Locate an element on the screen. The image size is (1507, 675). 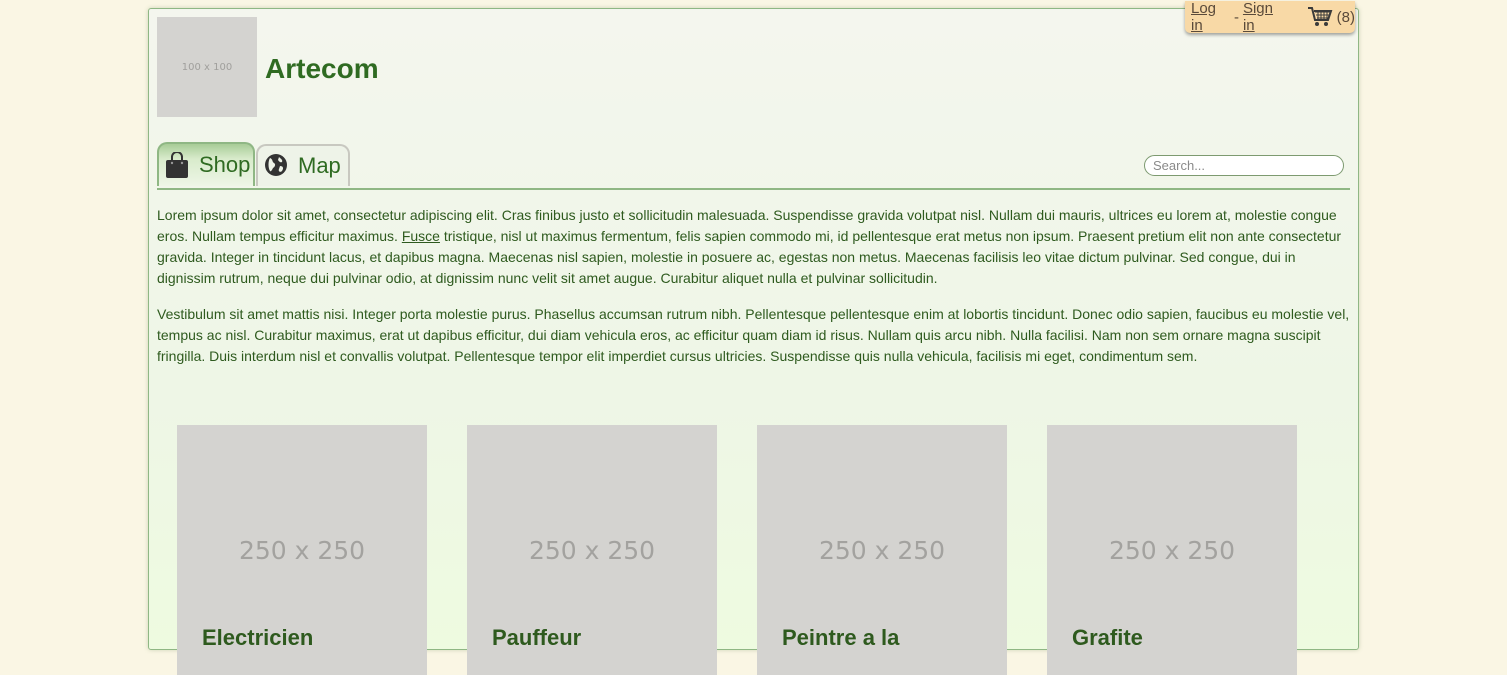
product-card: 250 x 250 Peintre a la is located at coordinates (882, 550).